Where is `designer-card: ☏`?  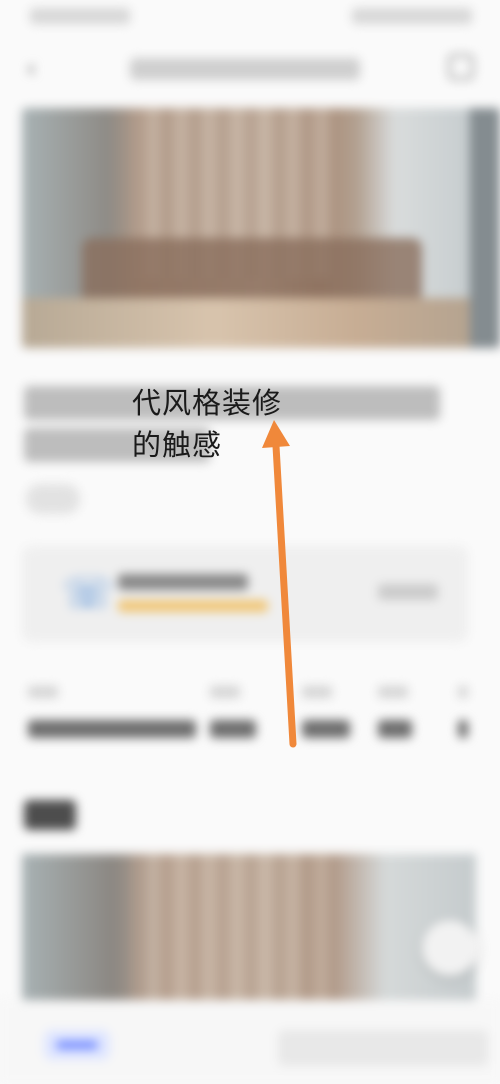
designer-card: ☏ is located at coordinates (245, 594).